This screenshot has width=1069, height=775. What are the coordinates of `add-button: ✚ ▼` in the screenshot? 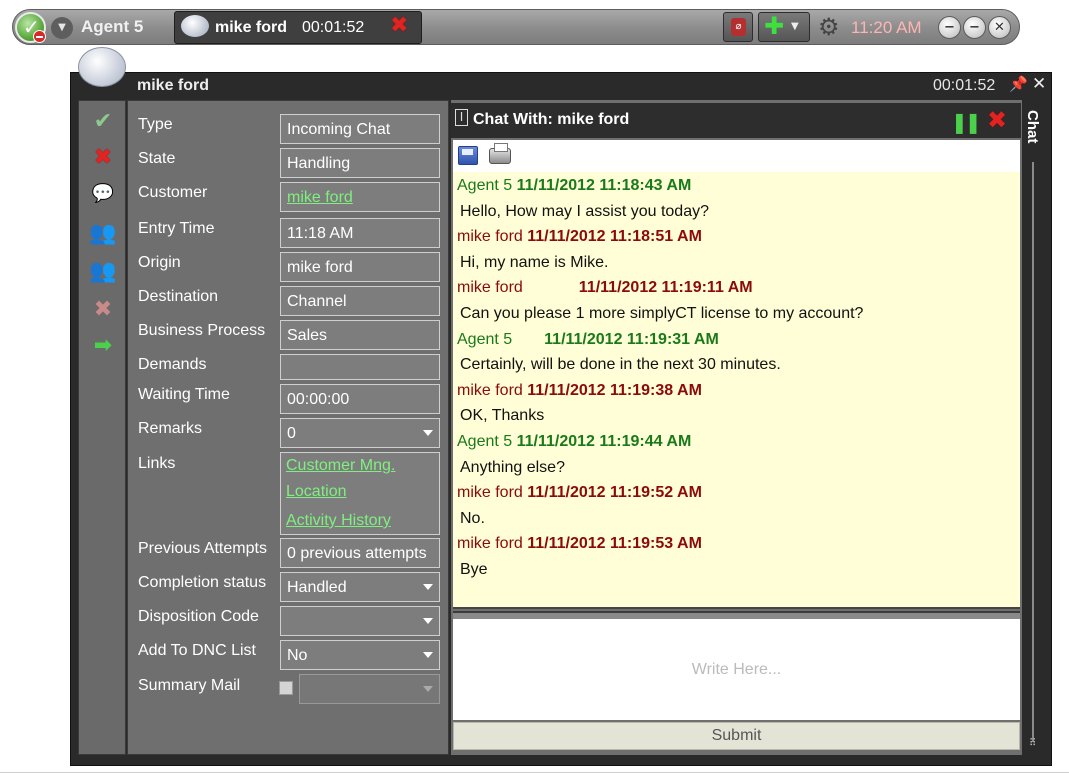 It's located at (784, 27).